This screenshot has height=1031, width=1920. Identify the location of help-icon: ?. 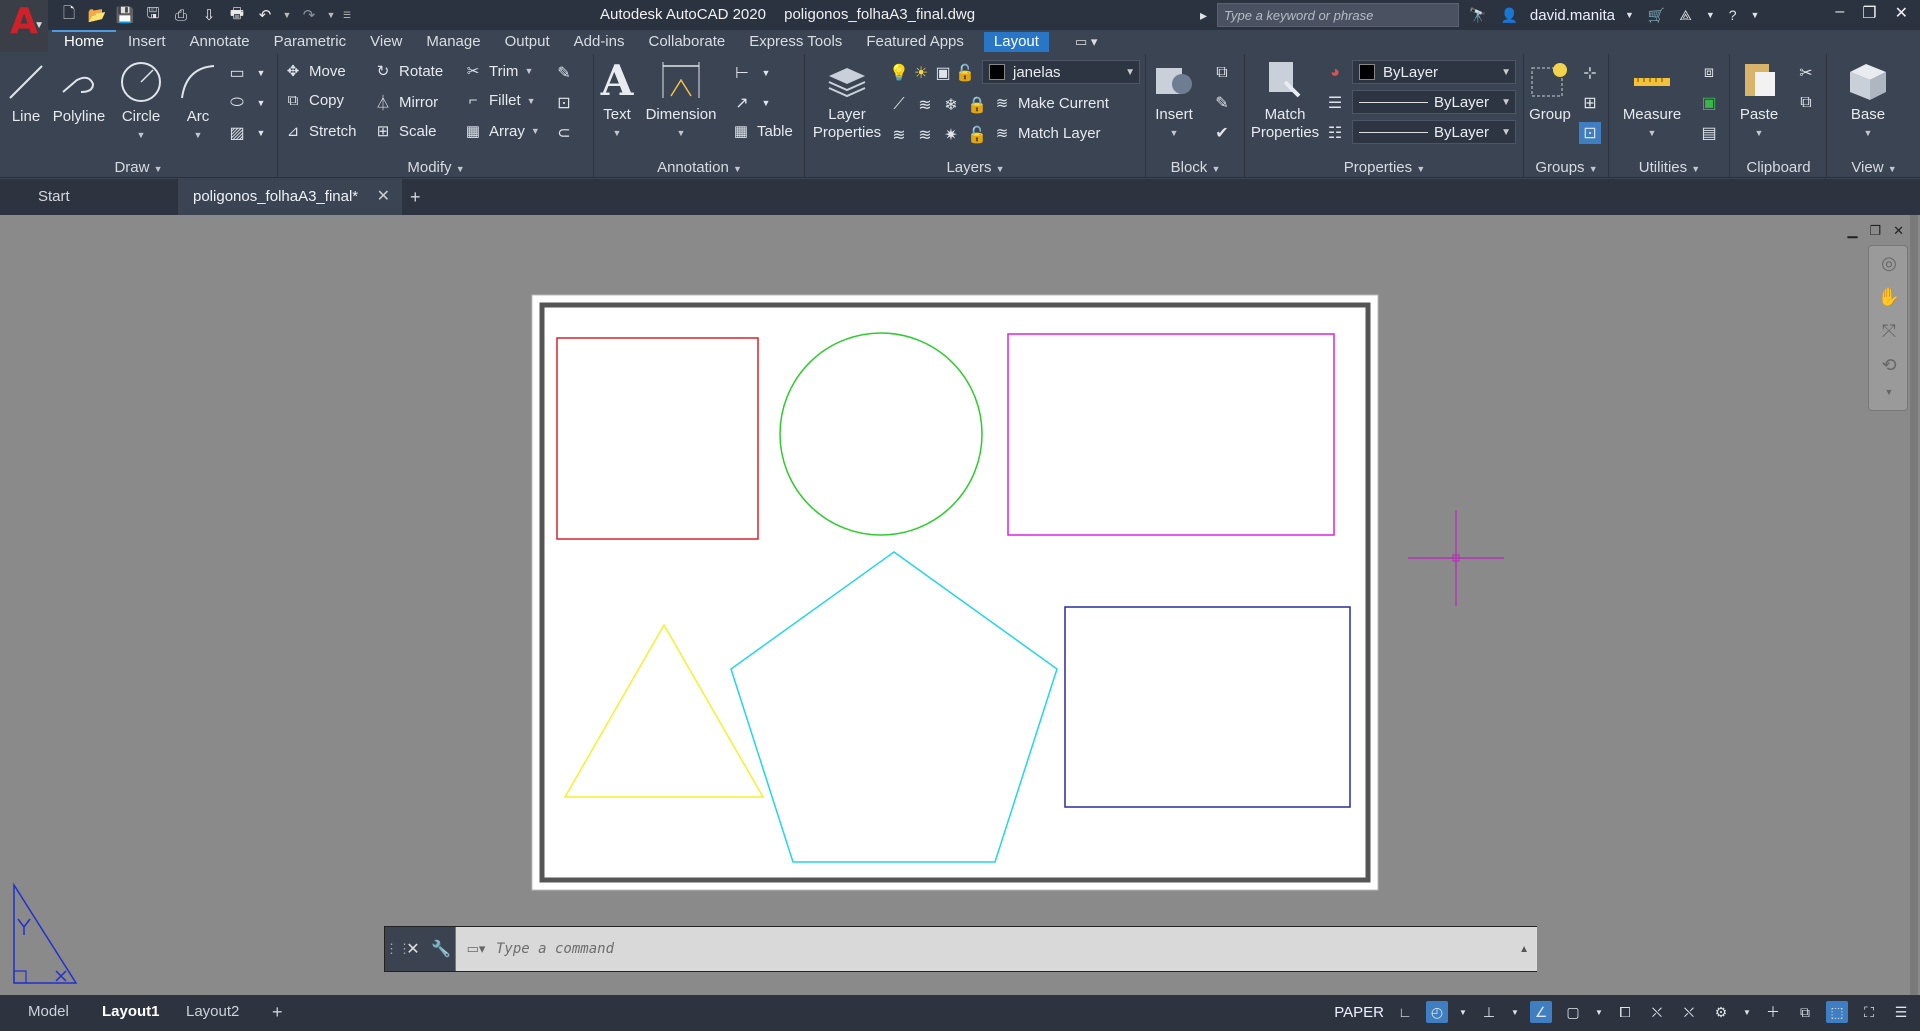
(1733, 15).